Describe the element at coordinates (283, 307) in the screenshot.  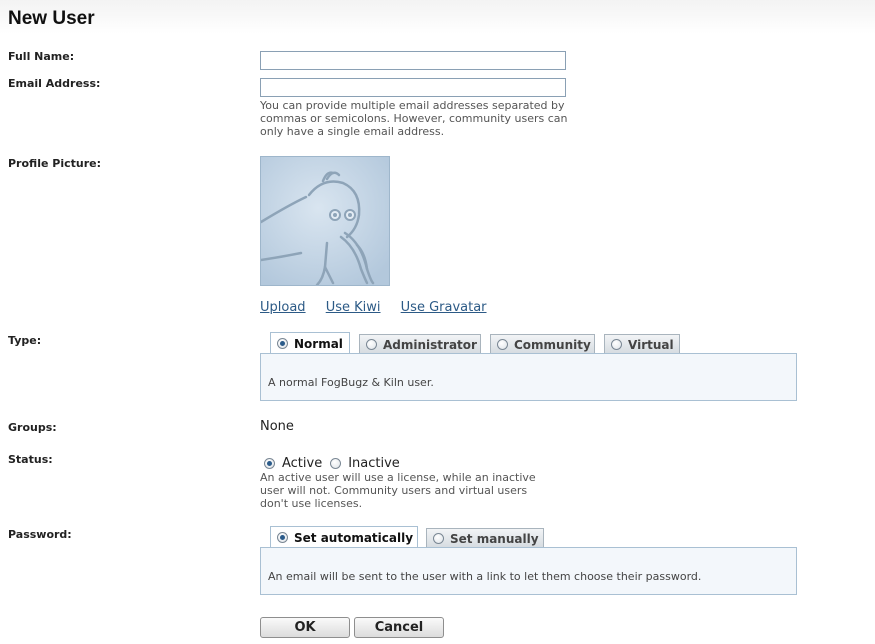
I see `upload-link: Upload` at that location.